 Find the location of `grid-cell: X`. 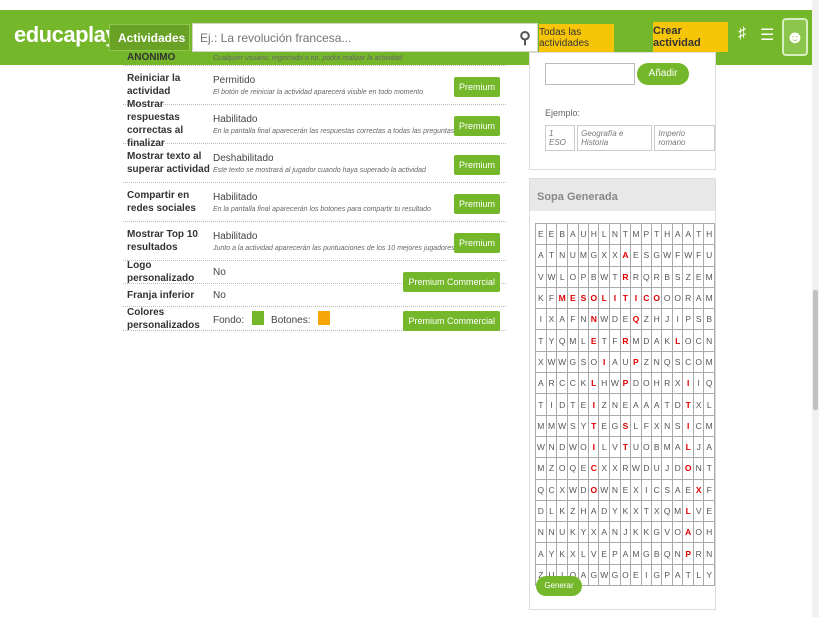

grid-cell: X is located at coordinates (562, 489).